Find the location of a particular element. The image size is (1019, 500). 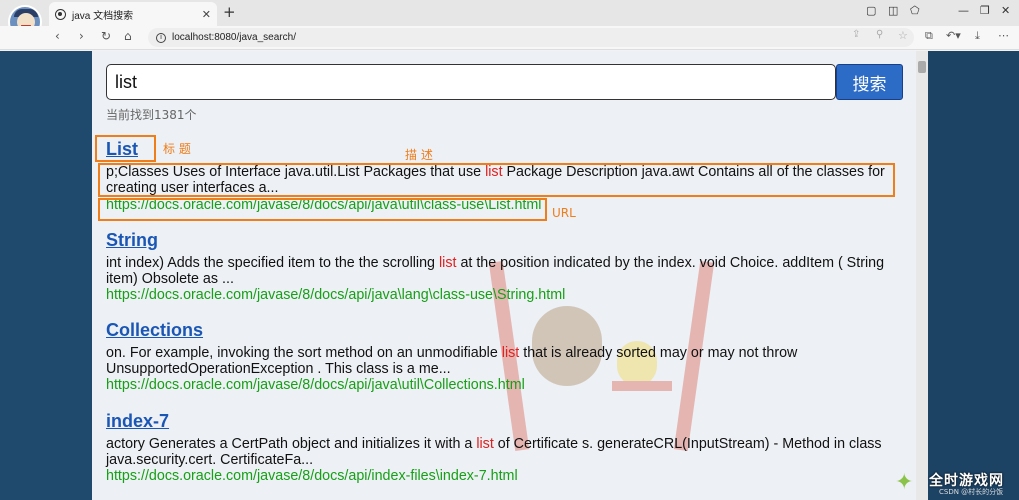

browser-tab-strip: java 文档搜索 ✕ + ▢ ◫ ⬠ — ❐ ✕ is located at coordinates (509, 19).